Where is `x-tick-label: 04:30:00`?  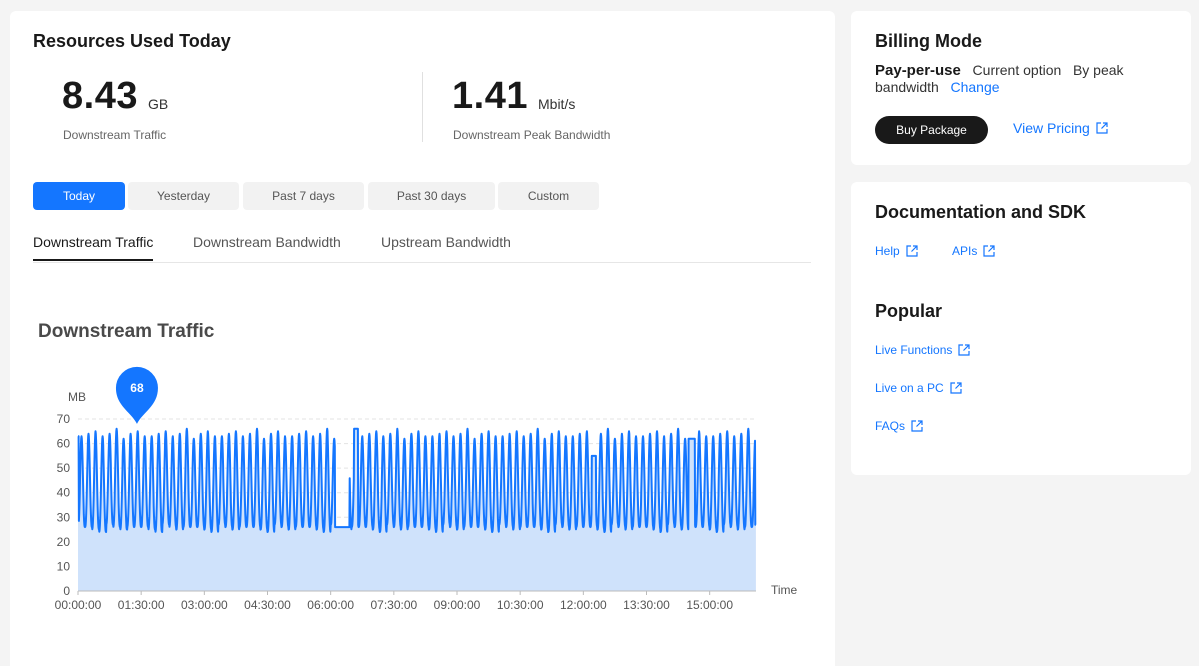
x-tick-label: 04:30:00 is located at coordinates (267, 605).